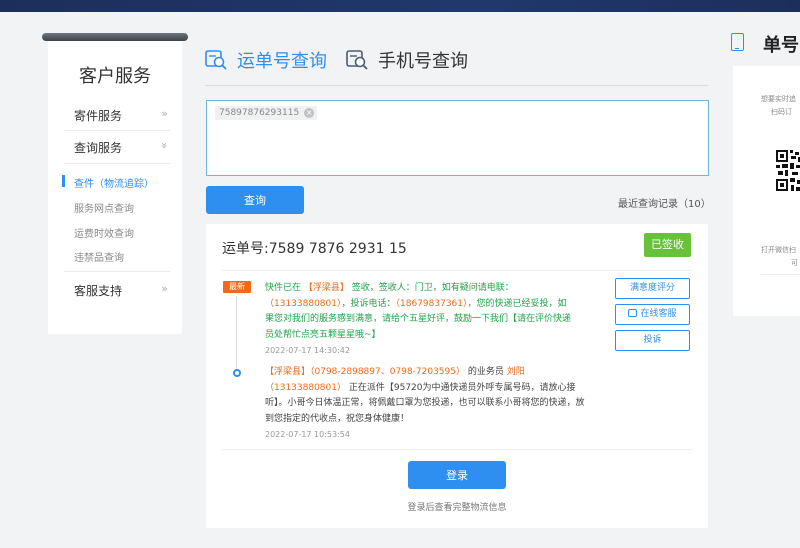  What do you see at coordinates (326, 288) in the screenshot?
I see `event-highlight: 【浮梁县】` at bounding box center [326, 288].